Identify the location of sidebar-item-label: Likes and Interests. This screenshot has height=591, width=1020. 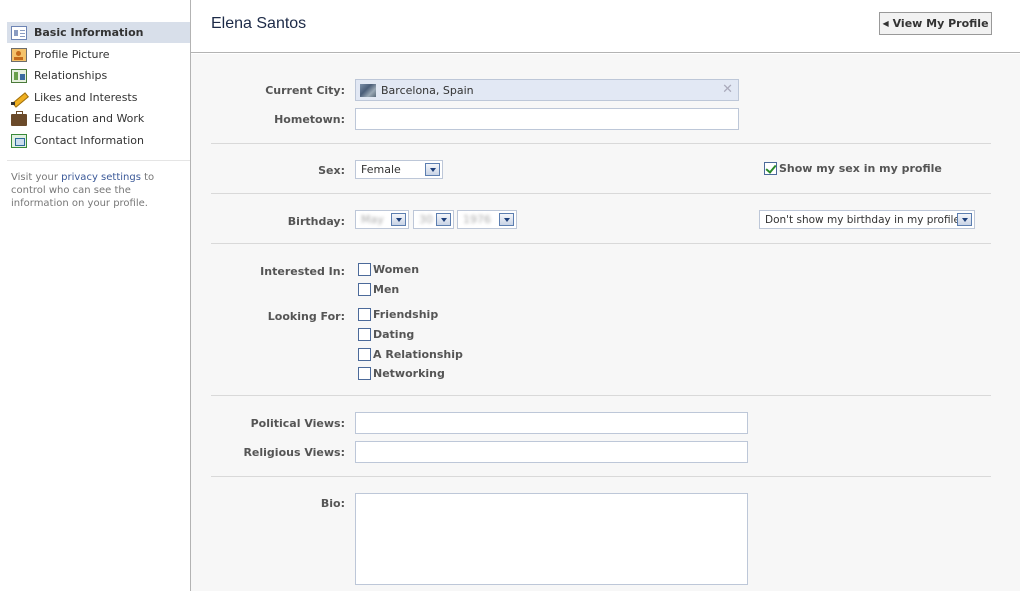
(86, 97).